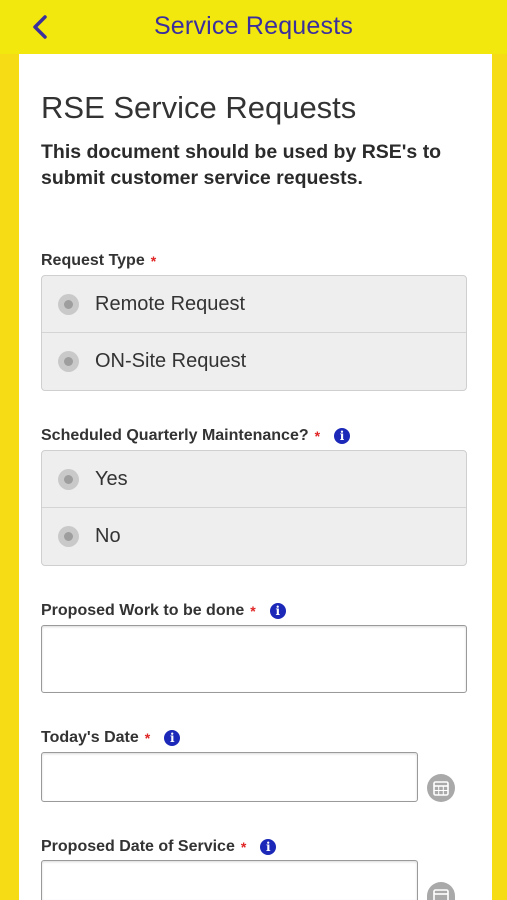 Image resolution: width=507 pixels, height=900 pixels. What do you see at coordinates (229, 777) in the screenshot?
I see `todays-date-input` at bounding box center [229, 777].